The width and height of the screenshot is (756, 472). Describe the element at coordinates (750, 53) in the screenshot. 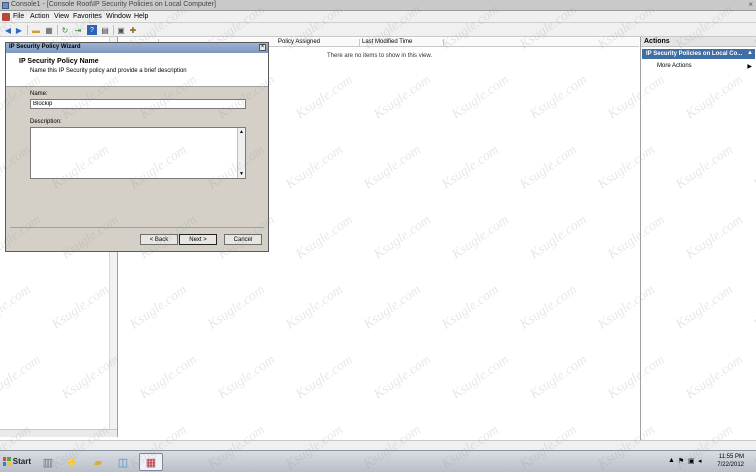

I see `collapse-up-icon: ▲` at that location.